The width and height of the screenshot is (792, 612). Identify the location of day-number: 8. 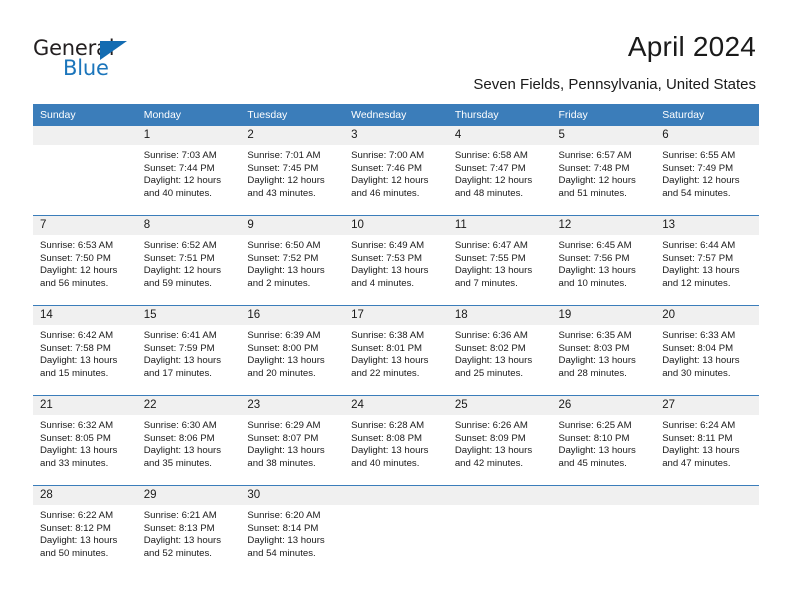
(188, 225).